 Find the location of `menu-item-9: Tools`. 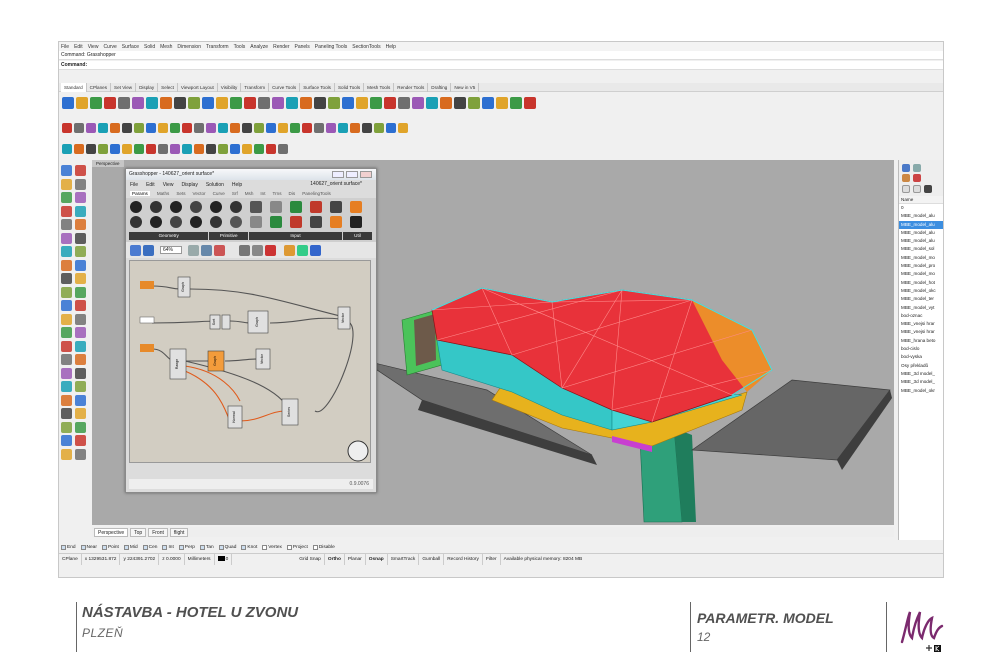

menu-item-9: Tools is located at coordinates (240, 47).